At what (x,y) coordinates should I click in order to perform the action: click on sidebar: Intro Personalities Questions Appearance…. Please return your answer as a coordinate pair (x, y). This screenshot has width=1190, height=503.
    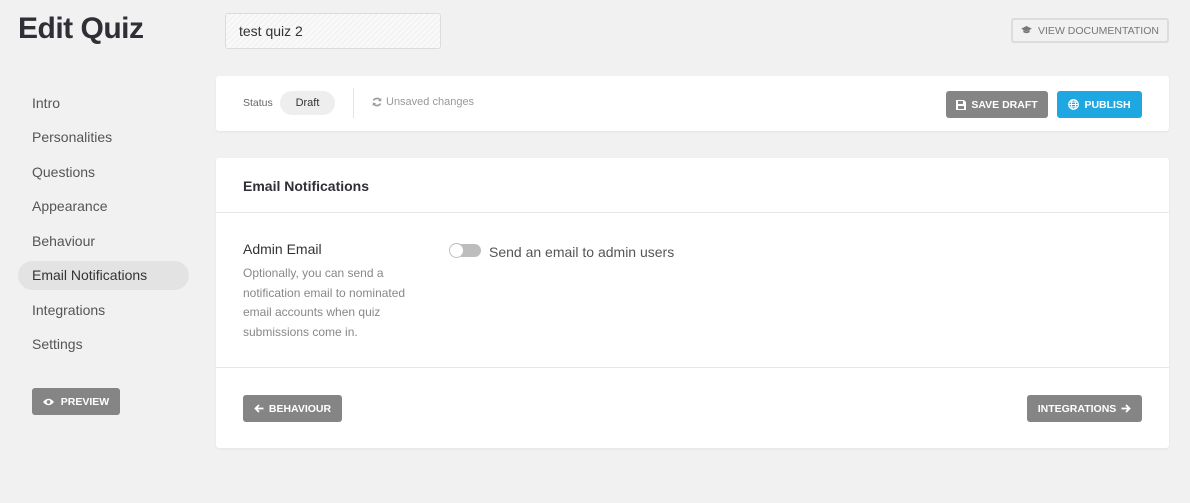
    Looking at the image, I should click on (103, 226).